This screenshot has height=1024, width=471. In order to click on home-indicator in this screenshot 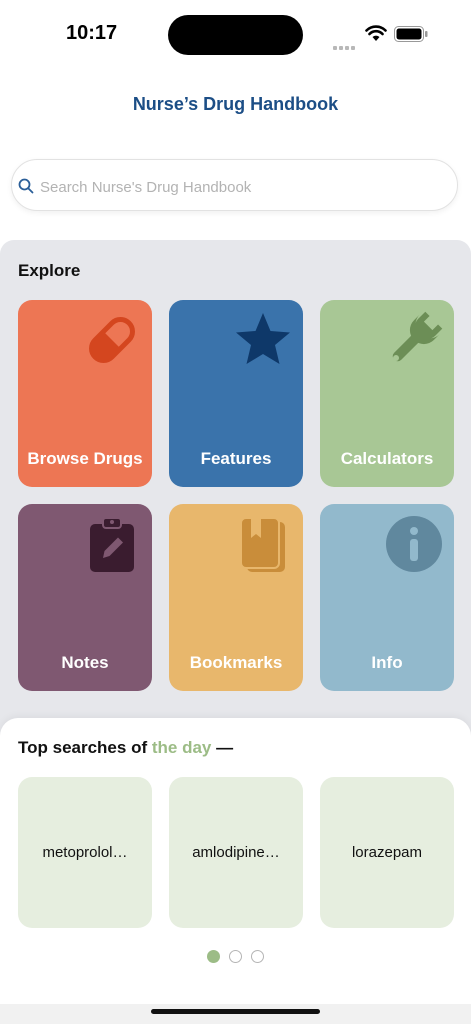, I will do `click(235, 1011)`.